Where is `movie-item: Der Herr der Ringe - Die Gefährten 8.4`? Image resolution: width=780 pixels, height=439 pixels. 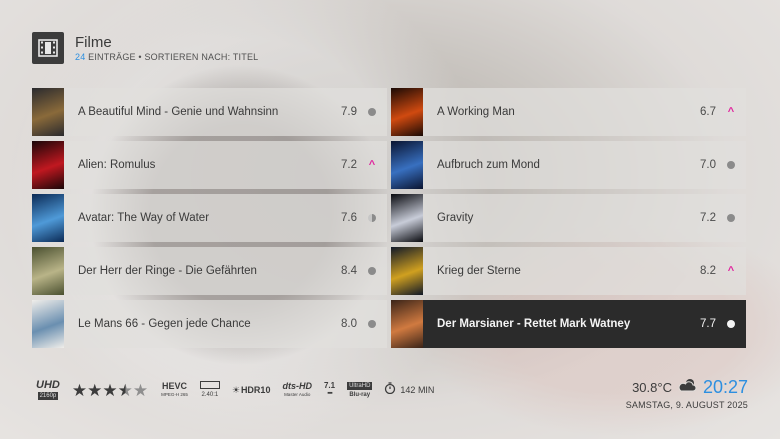 movie-item: Der Herr der Ringe - Die Gefährten 8.4 is located at coordinates (209, 271).